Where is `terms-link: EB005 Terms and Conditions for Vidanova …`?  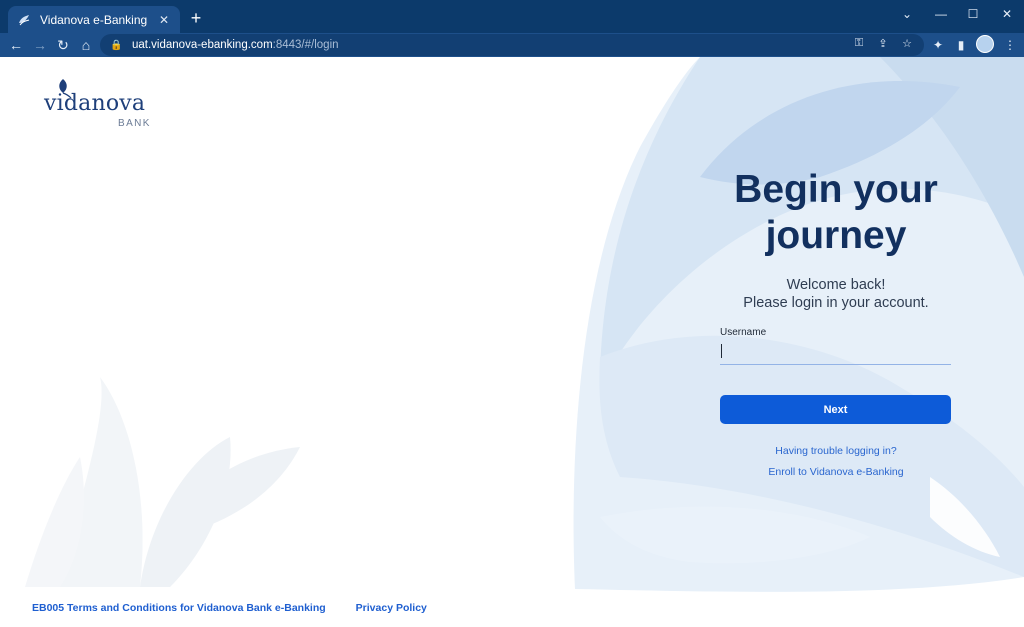 terms-link: EB005 Terms and Conditions for Vidanova … is located at coordinates (179, 608).